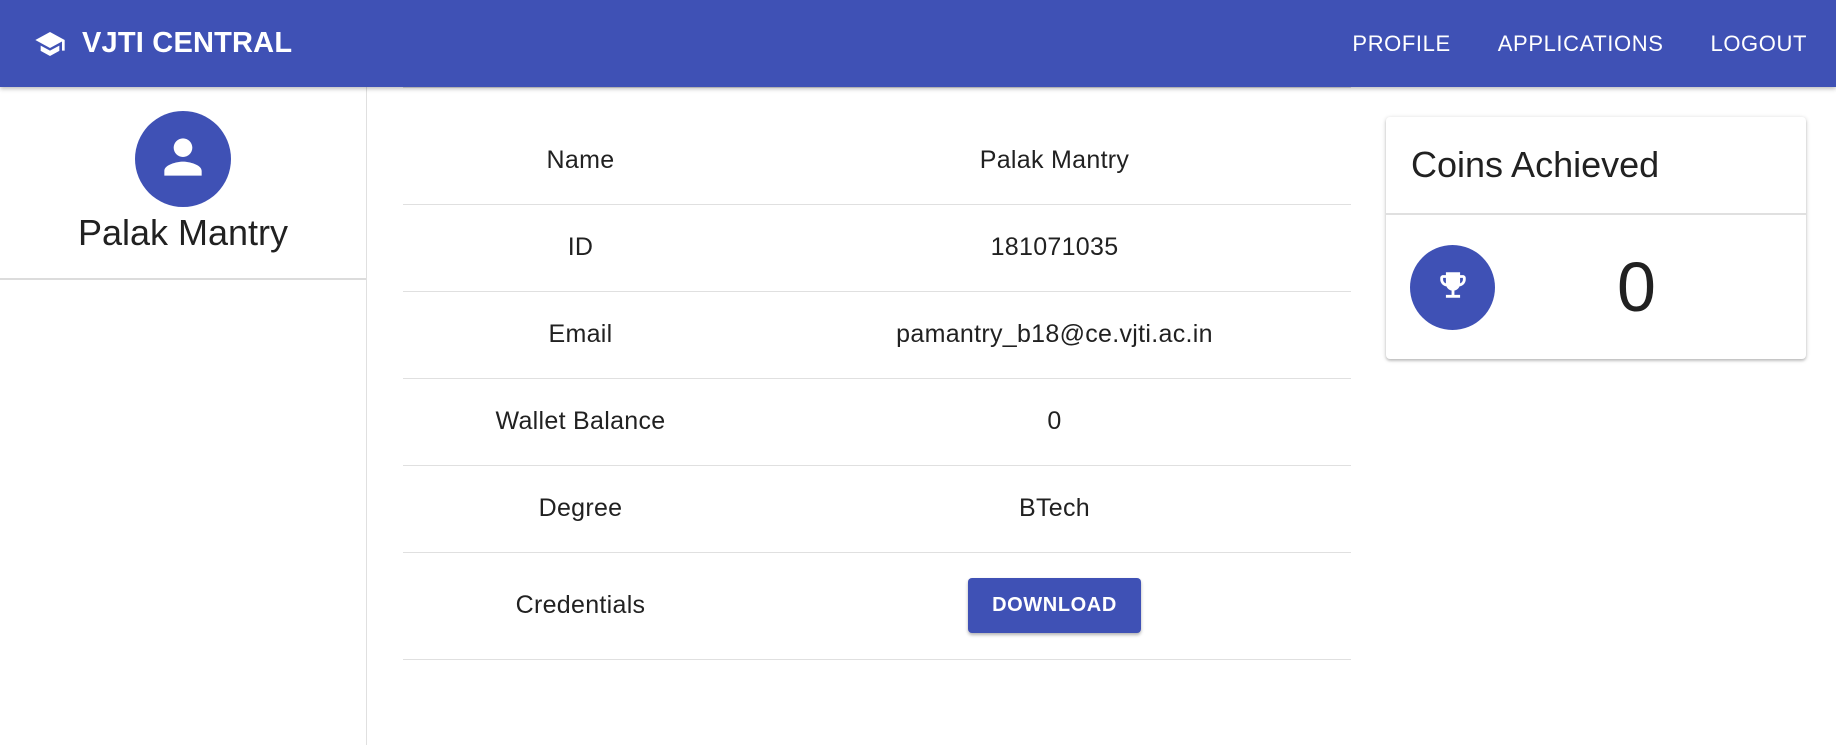  I want to click on row-value: DOWNLOAD, so click(1054, 606).